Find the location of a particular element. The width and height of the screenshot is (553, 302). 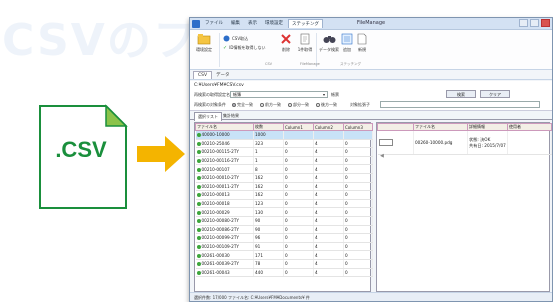

table-row: 00210-00116-2TY 1 0 4 0 is located at coordinates (284, 161).